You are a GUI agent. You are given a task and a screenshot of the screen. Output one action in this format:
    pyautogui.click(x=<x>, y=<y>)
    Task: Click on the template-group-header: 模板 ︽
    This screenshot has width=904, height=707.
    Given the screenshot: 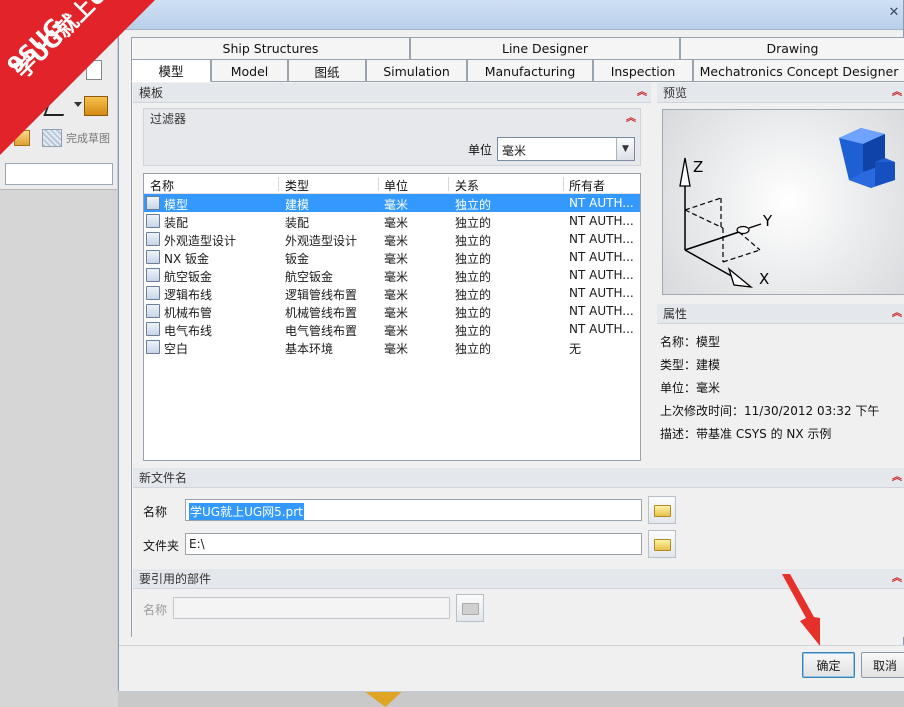 What is the action you would take?
    pyautogui.click(x=392, y=93)
    